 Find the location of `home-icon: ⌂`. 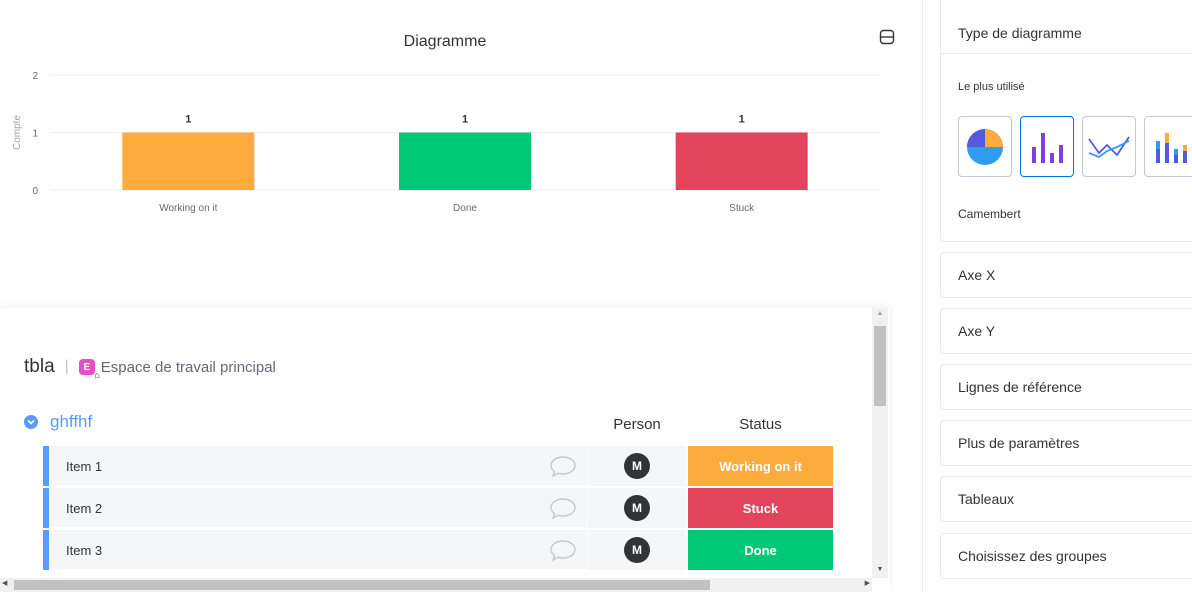

home-icon: ⌂ is located at coordinates (97, 375).